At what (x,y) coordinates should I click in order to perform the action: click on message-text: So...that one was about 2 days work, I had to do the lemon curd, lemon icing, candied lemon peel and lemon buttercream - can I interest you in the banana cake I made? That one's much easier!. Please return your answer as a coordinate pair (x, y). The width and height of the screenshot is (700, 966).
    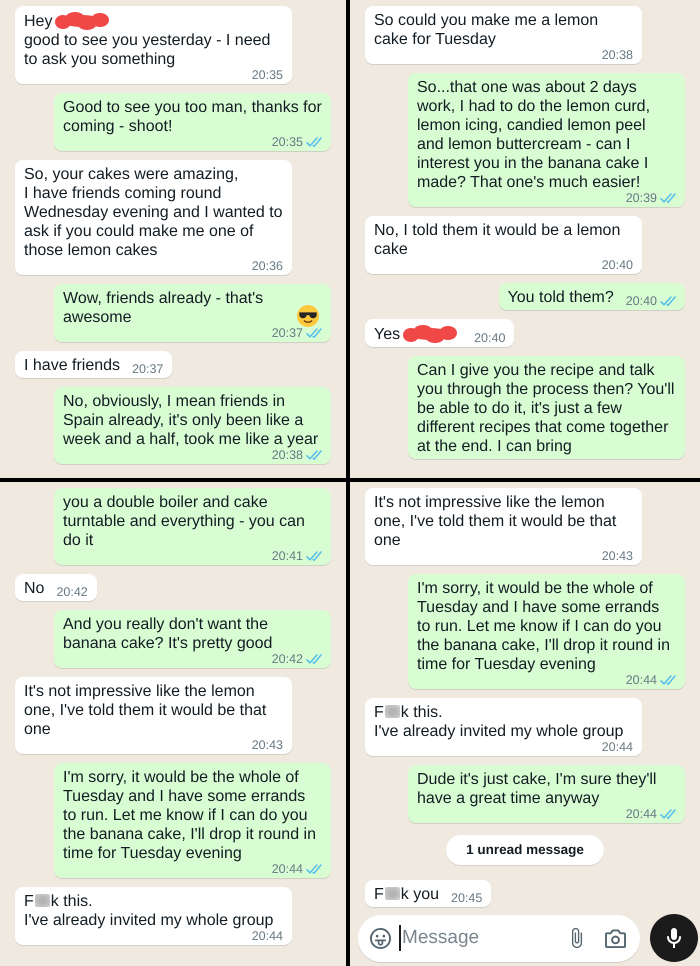
    Looking at the image, I should click on (534, 135).